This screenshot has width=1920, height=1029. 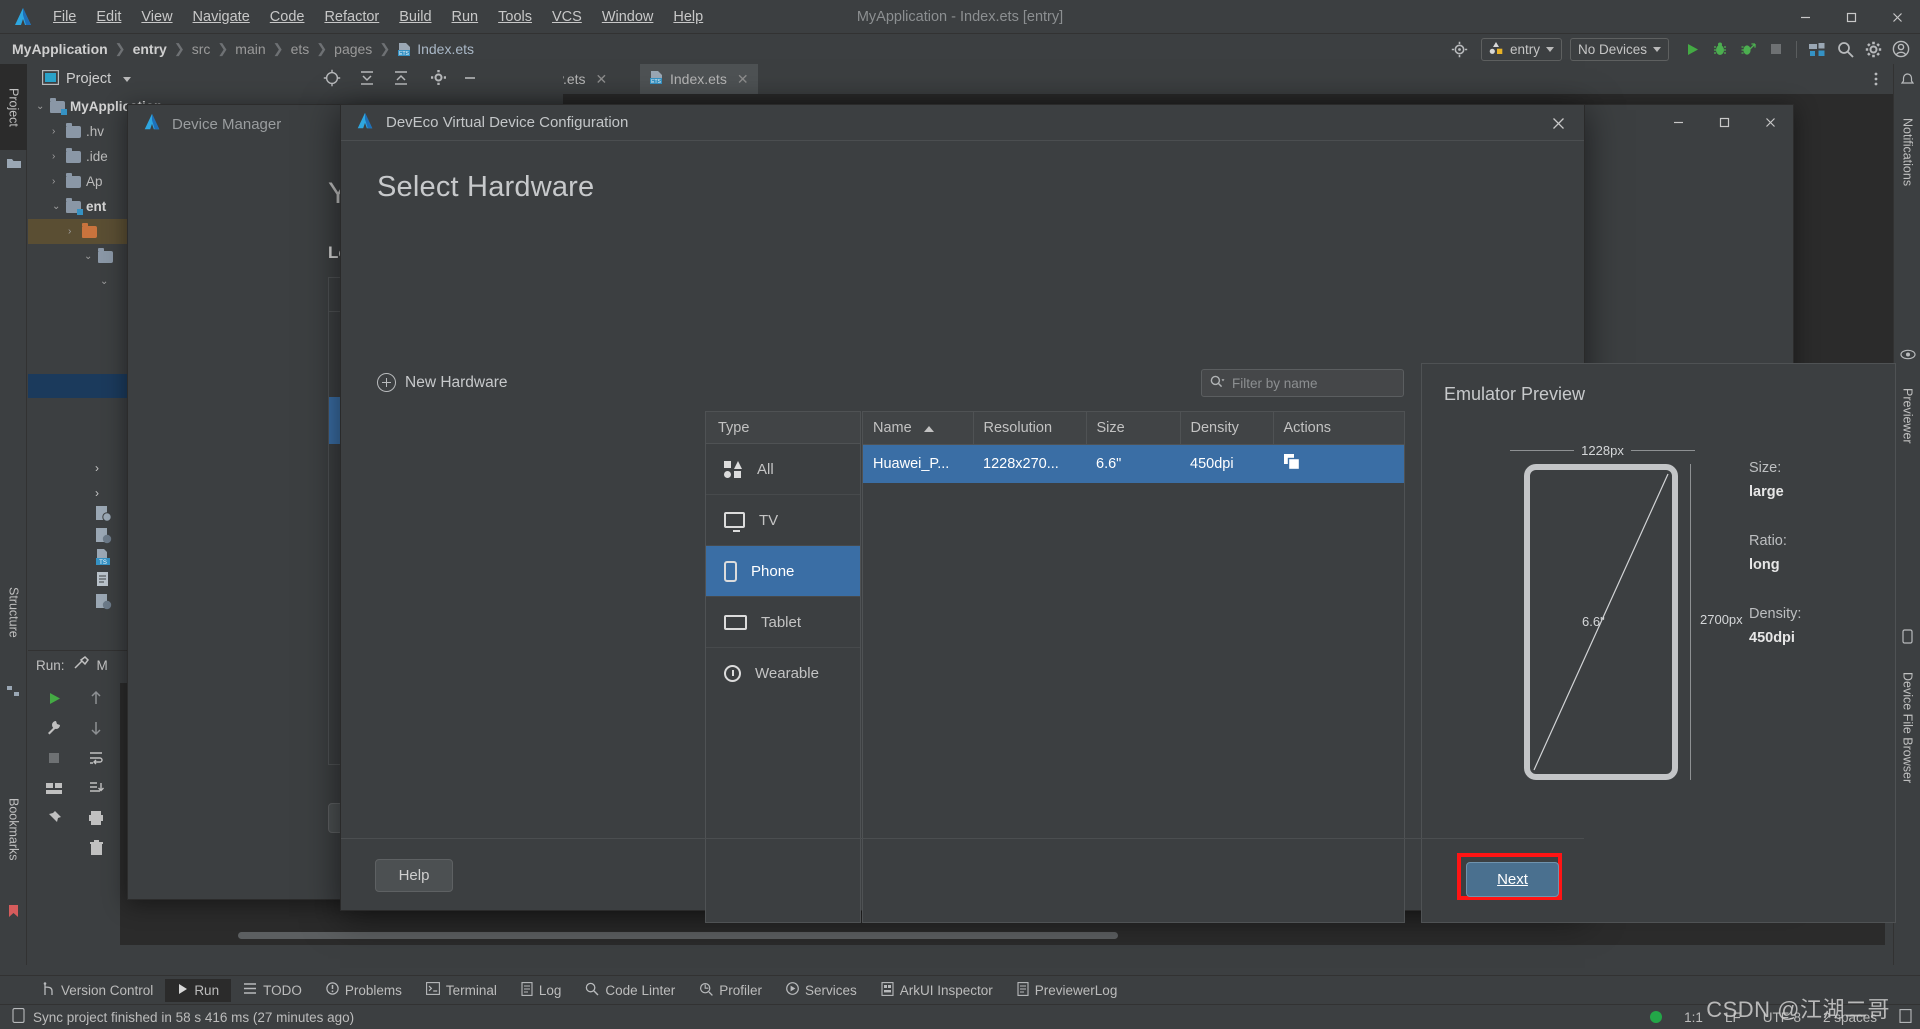 I want to click on scroll-to-end-icon, so click(x=96, y=788).